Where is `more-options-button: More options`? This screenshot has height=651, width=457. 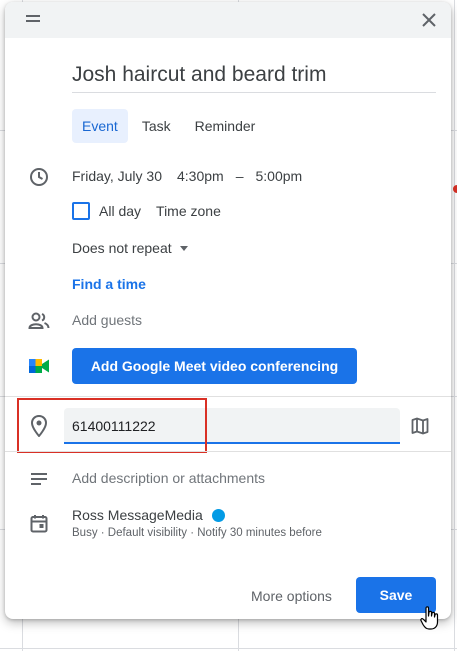
more-options-button: More options is located at coordinates (291, 596).